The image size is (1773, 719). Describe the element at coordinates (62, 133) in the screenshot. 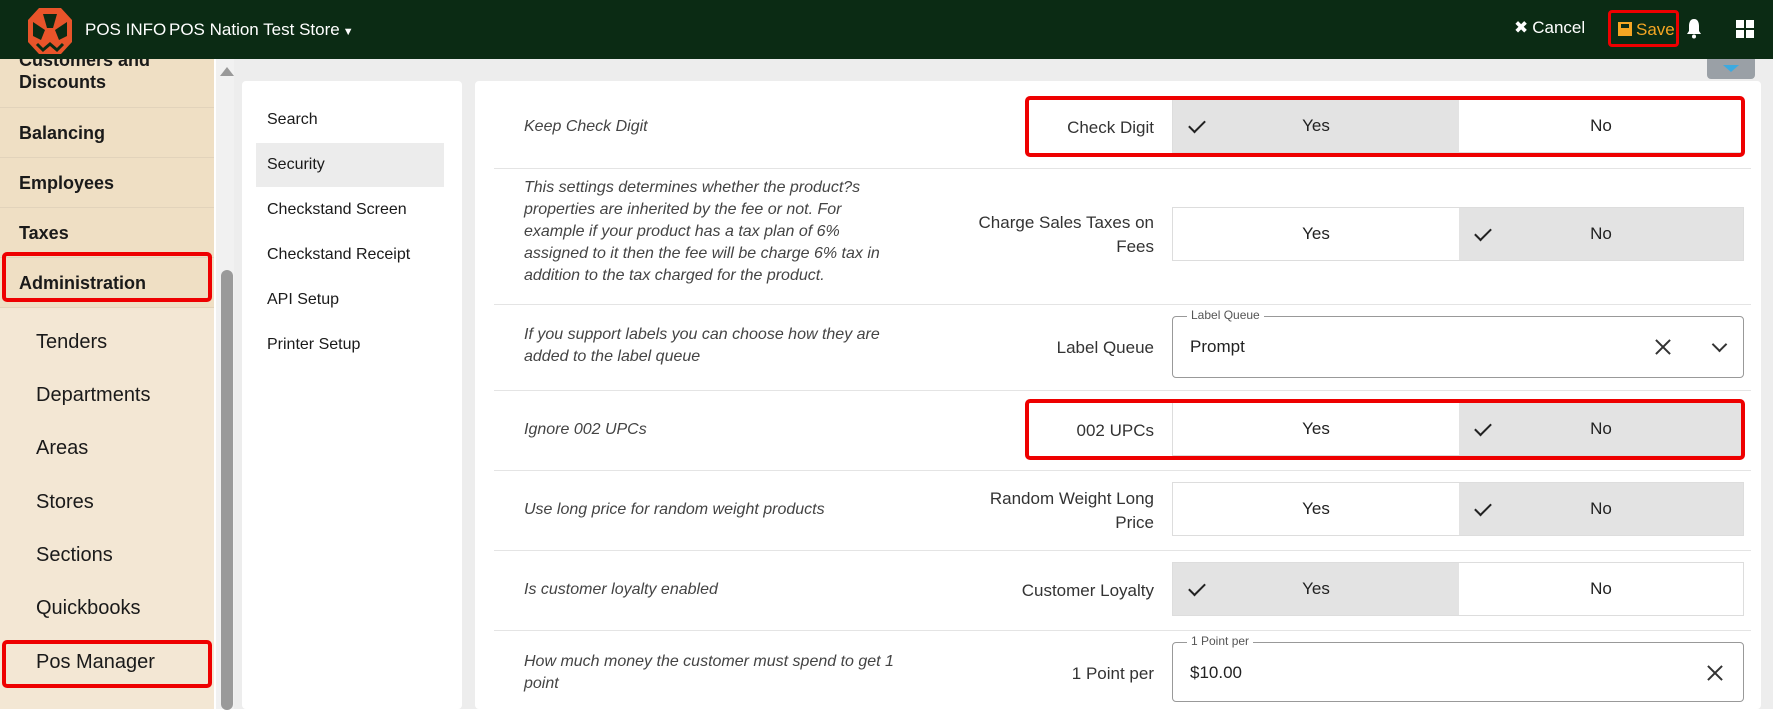

I see `sidebar-item-label: Balancing` at that location.